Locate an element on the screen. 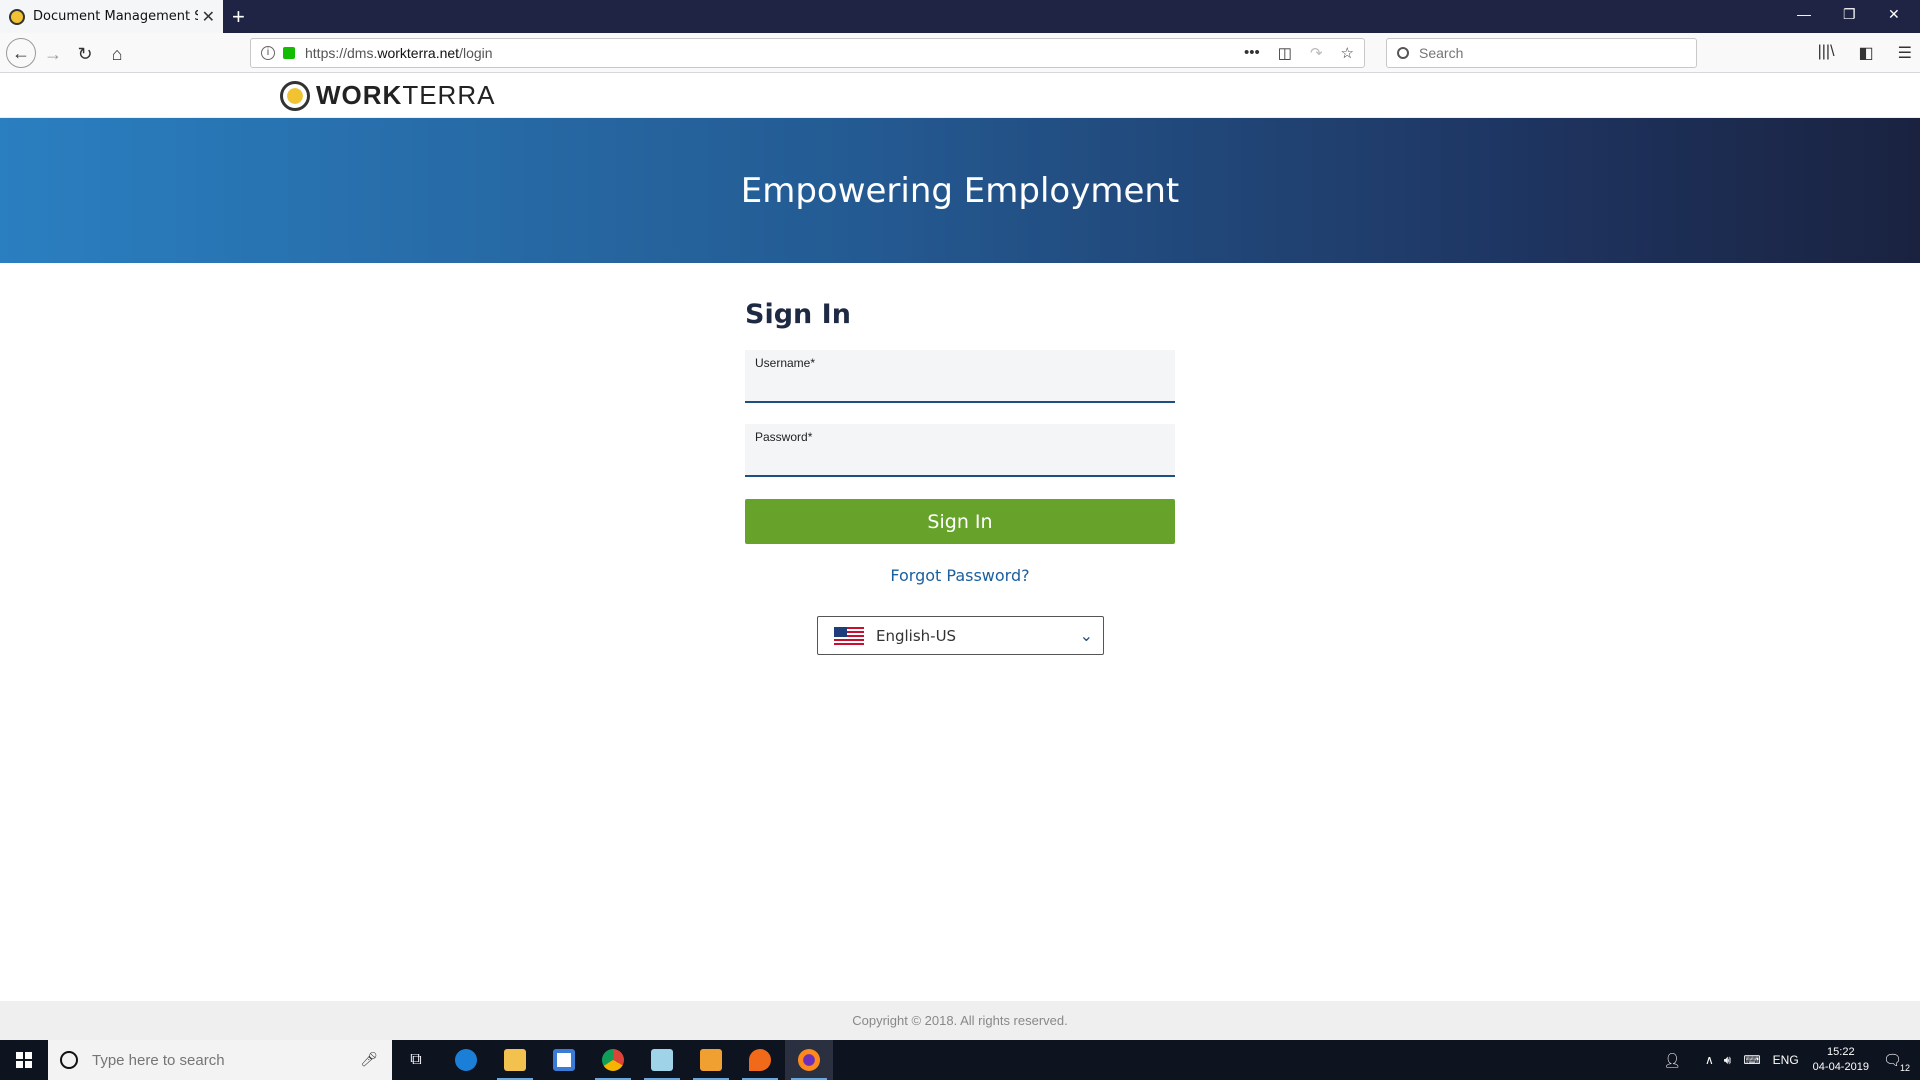 The width and height of the screenshot is (1920, 1080). firefox-icon is located at coordinates (809, 1060).